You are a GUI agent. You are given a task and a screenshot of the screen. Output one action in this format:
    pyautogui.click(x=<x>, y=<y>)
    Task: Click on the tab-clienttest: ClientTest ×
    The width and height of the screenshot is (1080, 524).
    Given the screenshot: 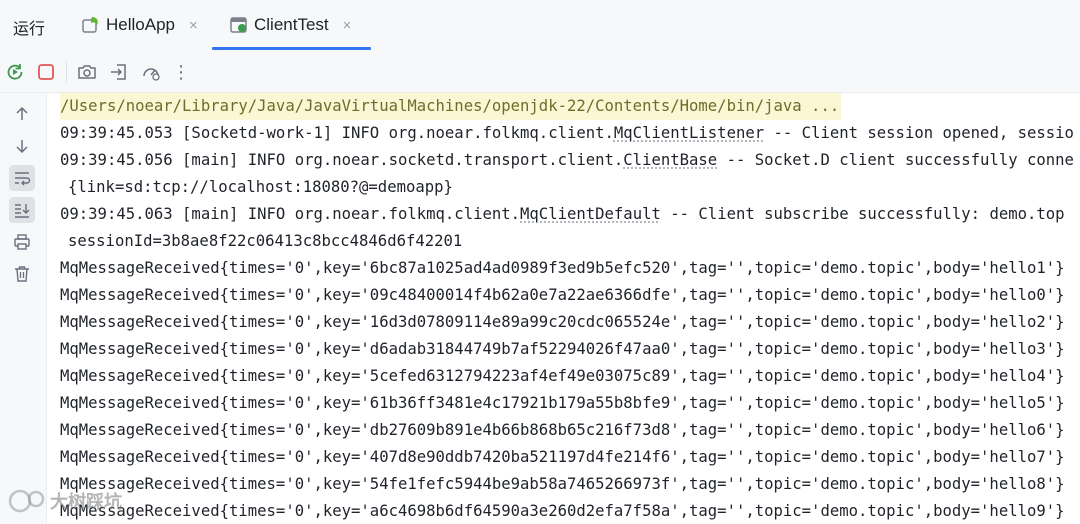 What is the action you would take?
    pyautogui.click(x=291, y=25)
    